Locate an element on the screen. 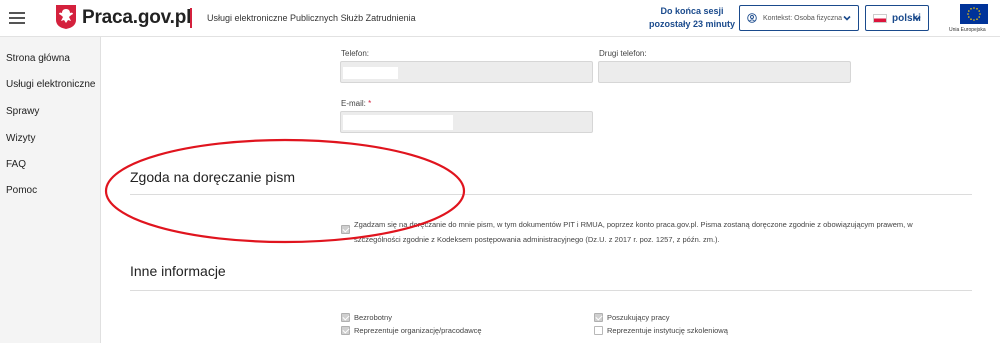  logo-divider is located at coordinates (191, 18).